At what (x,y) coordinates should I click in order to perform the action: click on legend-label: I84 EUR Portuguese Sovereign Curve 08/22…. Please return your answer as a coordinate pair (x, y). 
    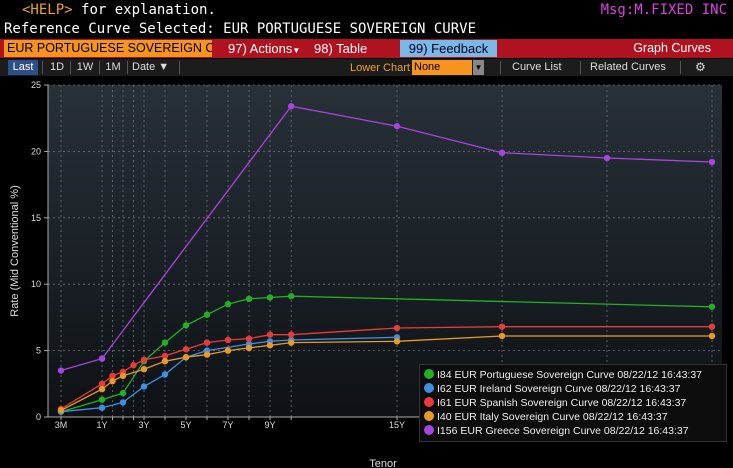
    Looking at the image, I should click on (570, 375).